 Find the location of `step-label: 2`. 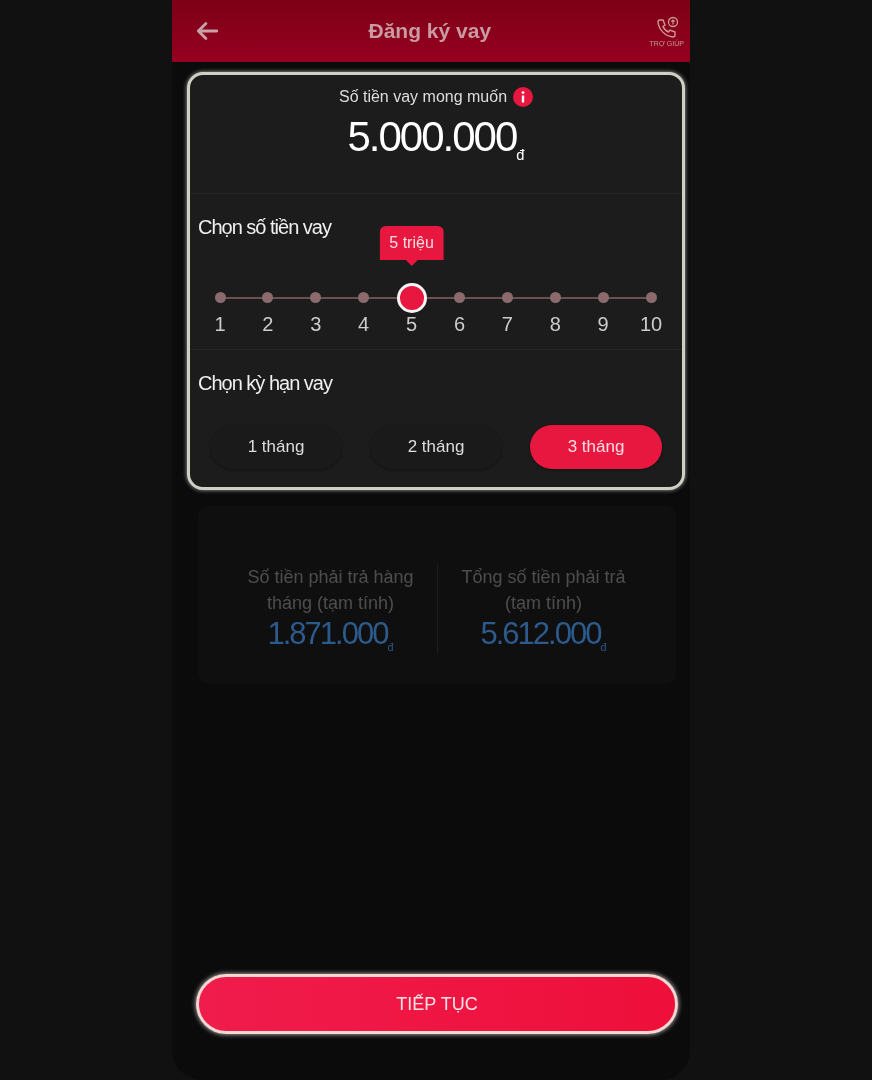

step-label: 2 is located at coordinates (268, 325).